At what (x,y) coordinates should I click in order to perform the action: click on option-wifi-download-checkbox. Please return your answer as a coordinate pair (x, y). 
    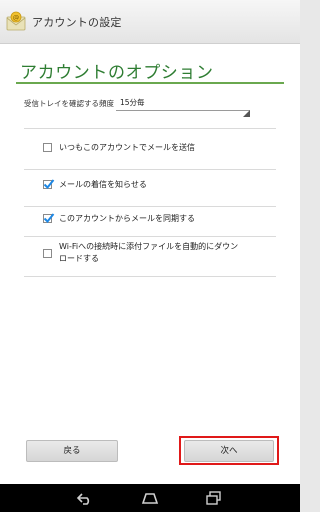
    Looking at the image, I should click on (47, 253).